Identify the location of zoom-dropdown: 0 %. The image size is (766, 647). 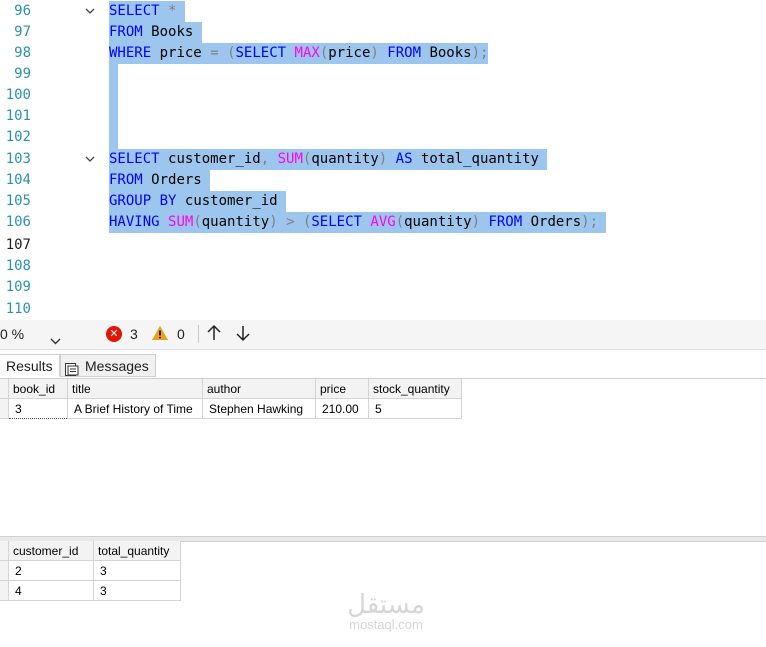
(35, 334).